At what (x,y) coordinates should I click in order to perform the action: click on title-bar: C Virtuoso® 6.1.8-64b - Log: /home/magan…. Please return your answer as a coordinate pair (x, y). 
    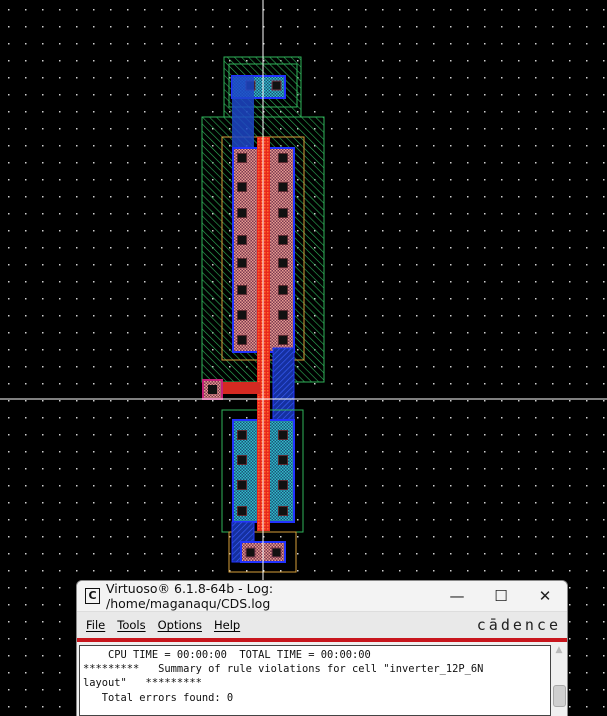
    Looking at the image, I should click on (322, 596).